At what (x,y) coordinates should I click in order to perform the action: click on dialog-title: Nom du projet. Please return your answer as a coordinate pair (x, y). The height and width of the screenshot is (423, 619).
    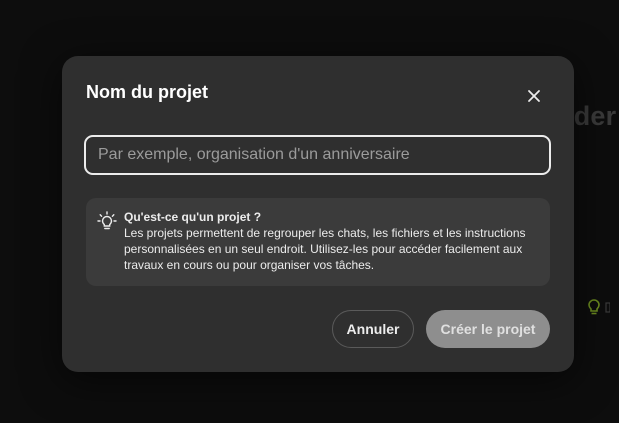
    Looking at the image, I should click on (147, 92).